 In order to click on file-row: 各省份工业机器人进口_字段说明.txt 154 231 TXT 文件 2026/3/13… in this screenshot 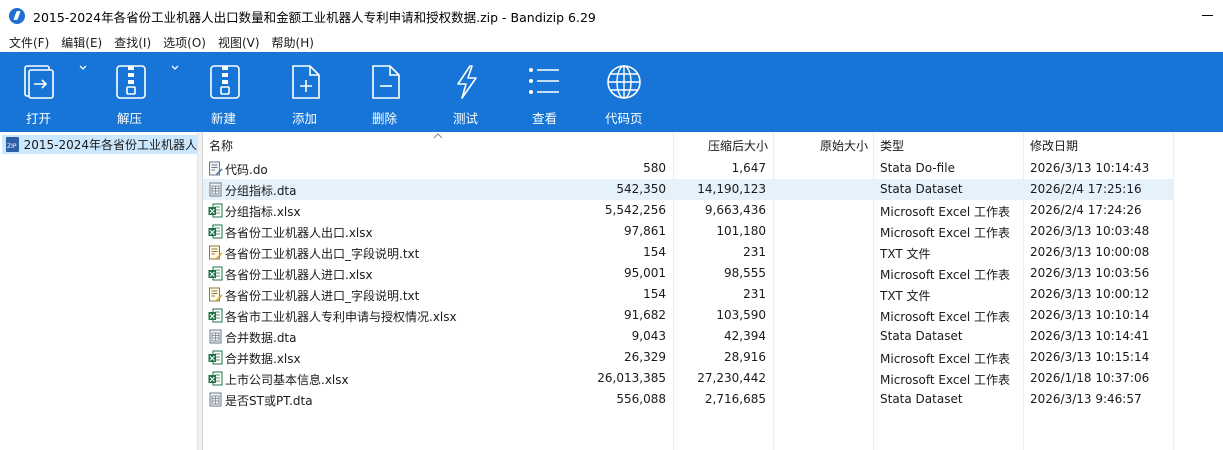, I will do `click(688, 294)`.